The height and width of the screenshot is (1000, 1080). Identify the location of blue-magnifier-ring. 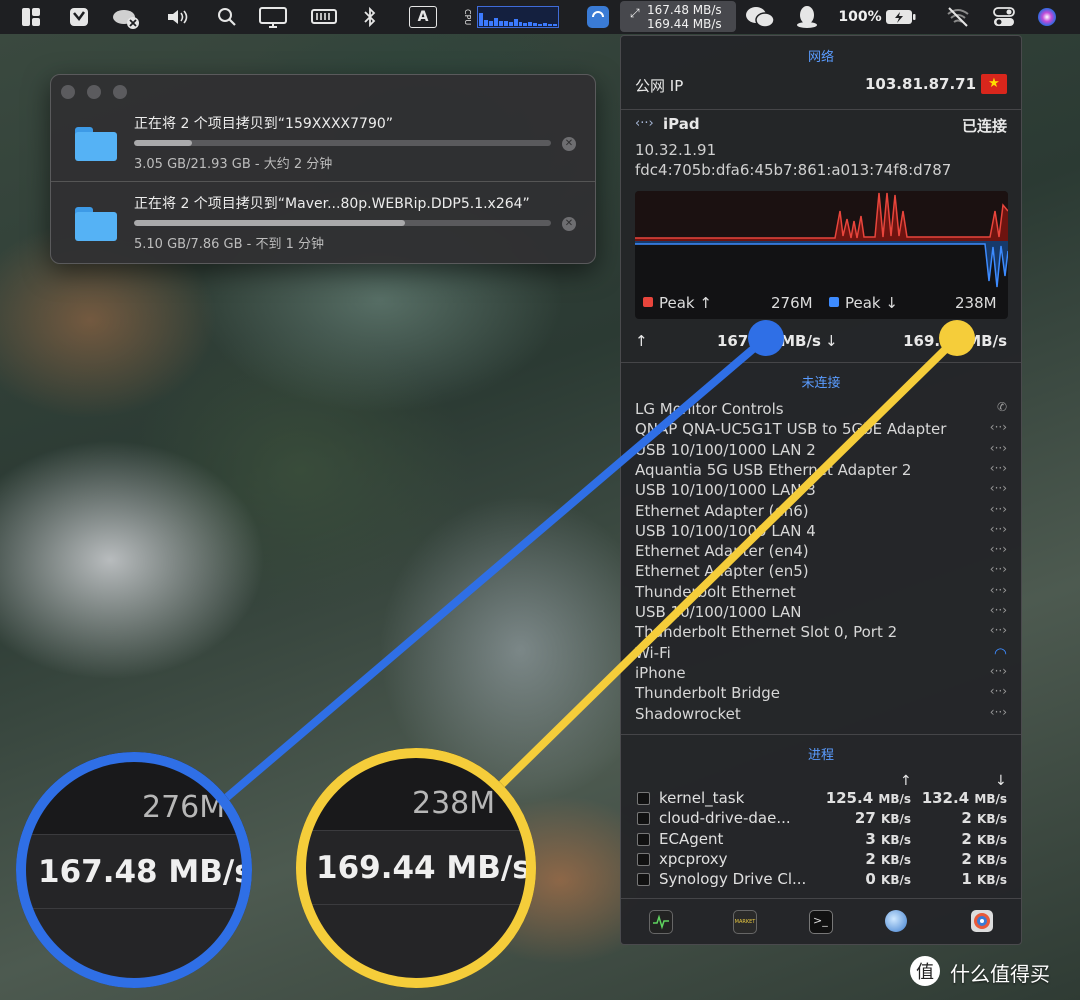
(134, 870).